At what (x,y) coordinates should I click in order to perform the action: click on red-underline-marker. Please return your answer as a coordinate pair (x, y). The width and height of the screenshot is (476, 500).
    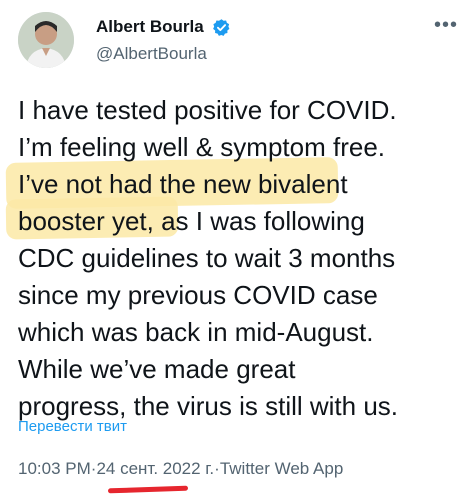
    Looking at the image, I should click on (148, 489).